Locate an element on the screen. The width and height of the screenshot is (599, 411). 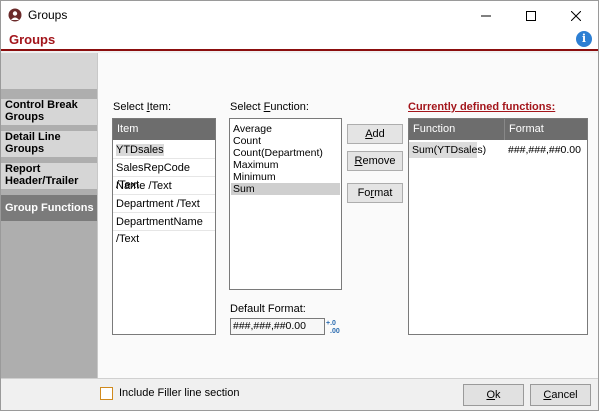
list-item: SalesRepCode /Text is located at coordinates (164, 175).